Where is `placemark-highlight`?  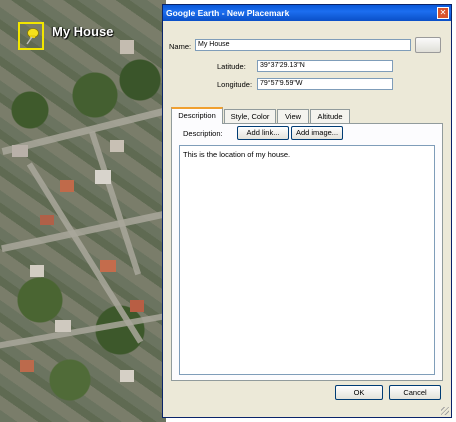 placemark-highlight is located at coordinates (31, 36).